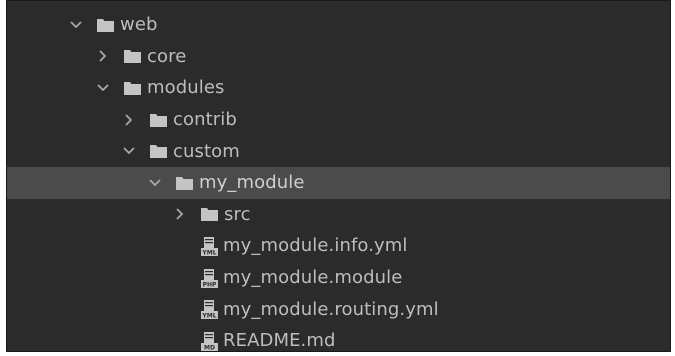 This screenshot has width=675, height=356. I want to click on svg-text: MD, so click(209, 347).